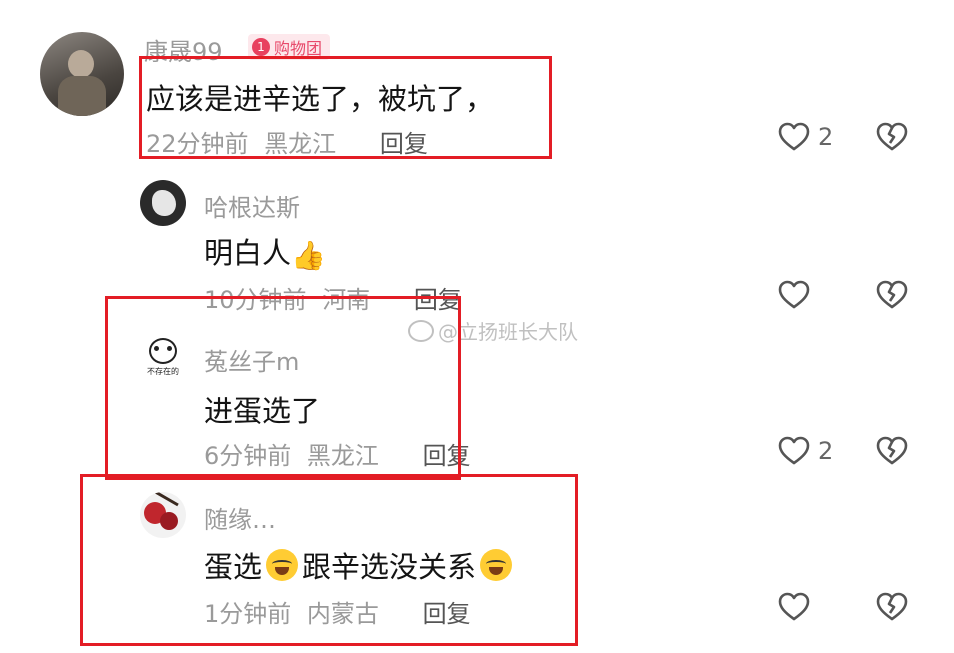 The height and width of the screenshot is (653, 954). Describe the element at coordinates (163, 203) in the screenshot. I see `avatar-hagendazs` at that location.